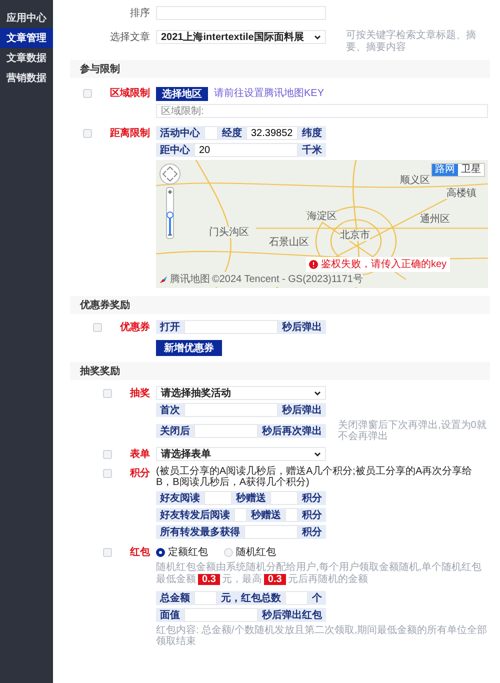 The width and height of the screenshot is (500, 683). I want to click on select-region-button: 选择地区, so click(182, 93).